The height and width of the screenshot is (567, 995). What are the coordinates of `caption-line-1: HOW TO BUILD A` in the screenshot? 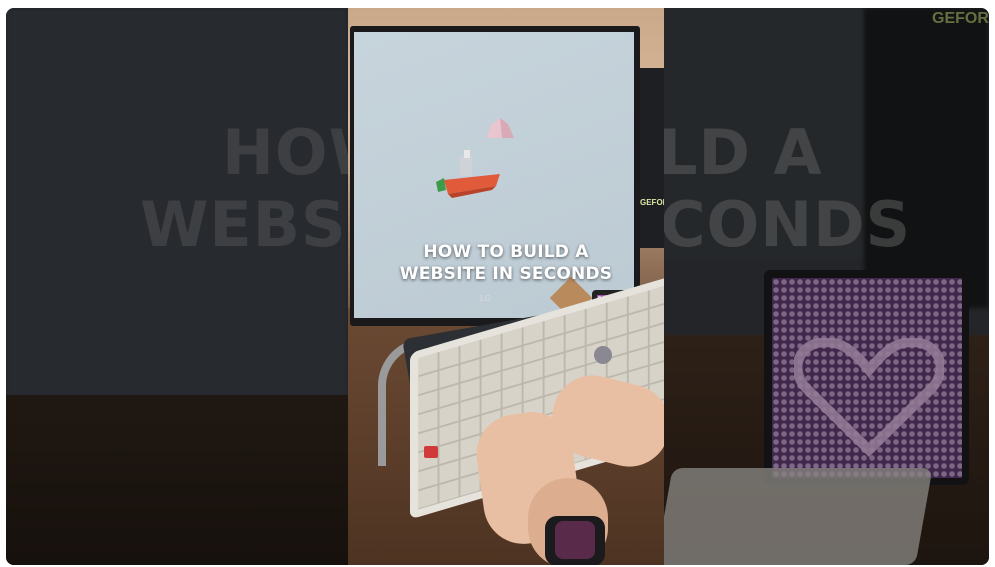 It's located at (506, 252).